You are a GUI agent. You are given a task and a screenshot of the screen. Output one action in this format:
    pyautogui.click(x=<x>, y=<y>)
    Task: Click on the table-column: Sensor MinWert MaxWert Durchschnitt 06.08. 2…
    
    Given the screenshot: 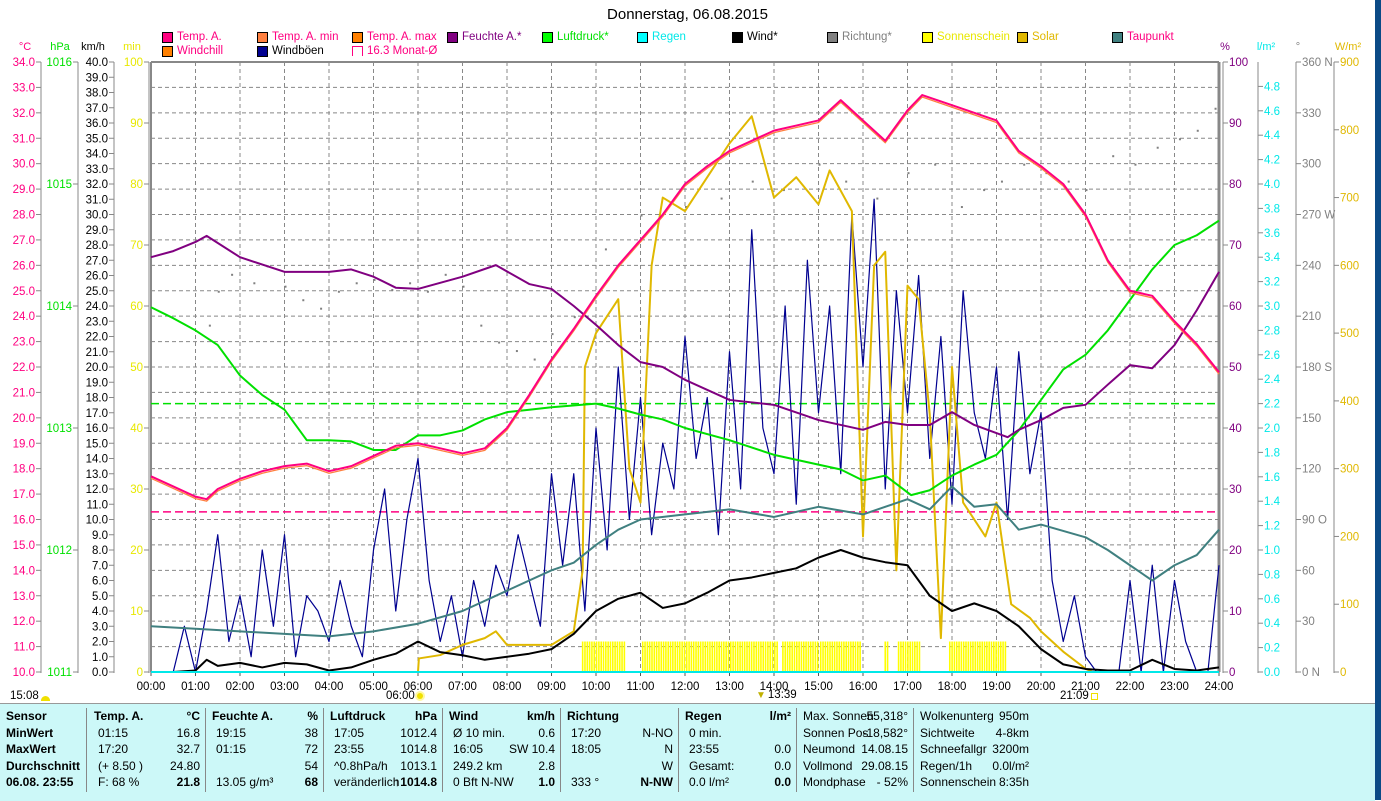 What is the action you would take?
    pyautogui.click(x=43, y=750)
    